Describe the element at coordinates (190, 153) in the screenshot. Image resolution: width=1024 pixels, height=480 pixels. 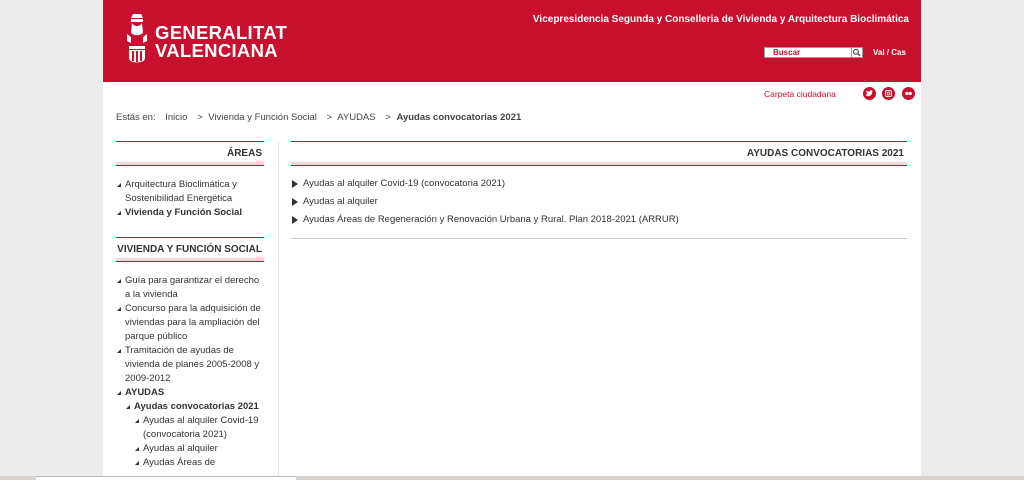
I see `areas-title: ÁREAS` at that location.